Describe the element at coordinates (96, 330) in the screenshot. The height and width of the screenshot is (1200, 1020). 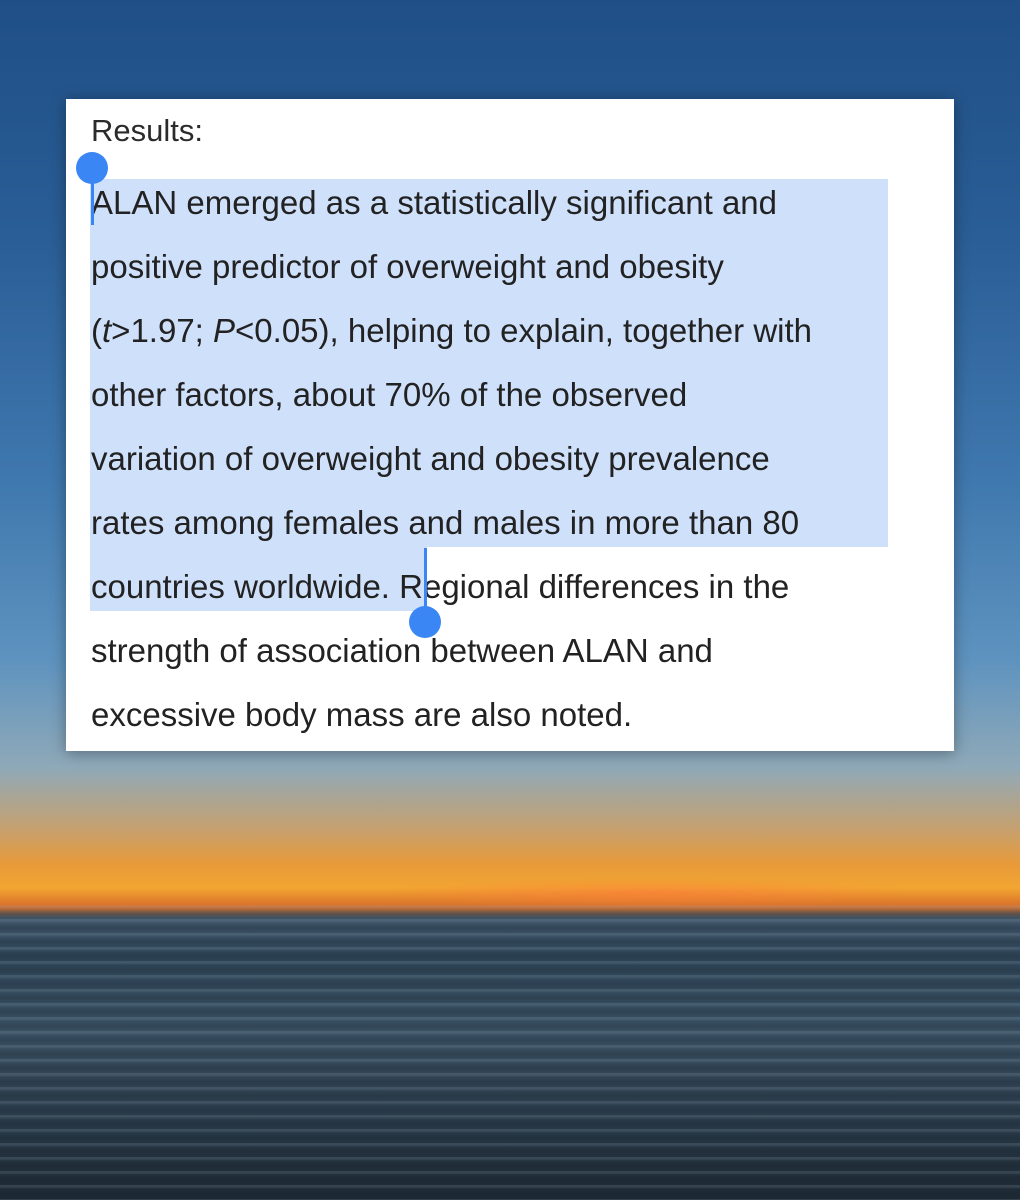
I see `paren-open: (` at that location.